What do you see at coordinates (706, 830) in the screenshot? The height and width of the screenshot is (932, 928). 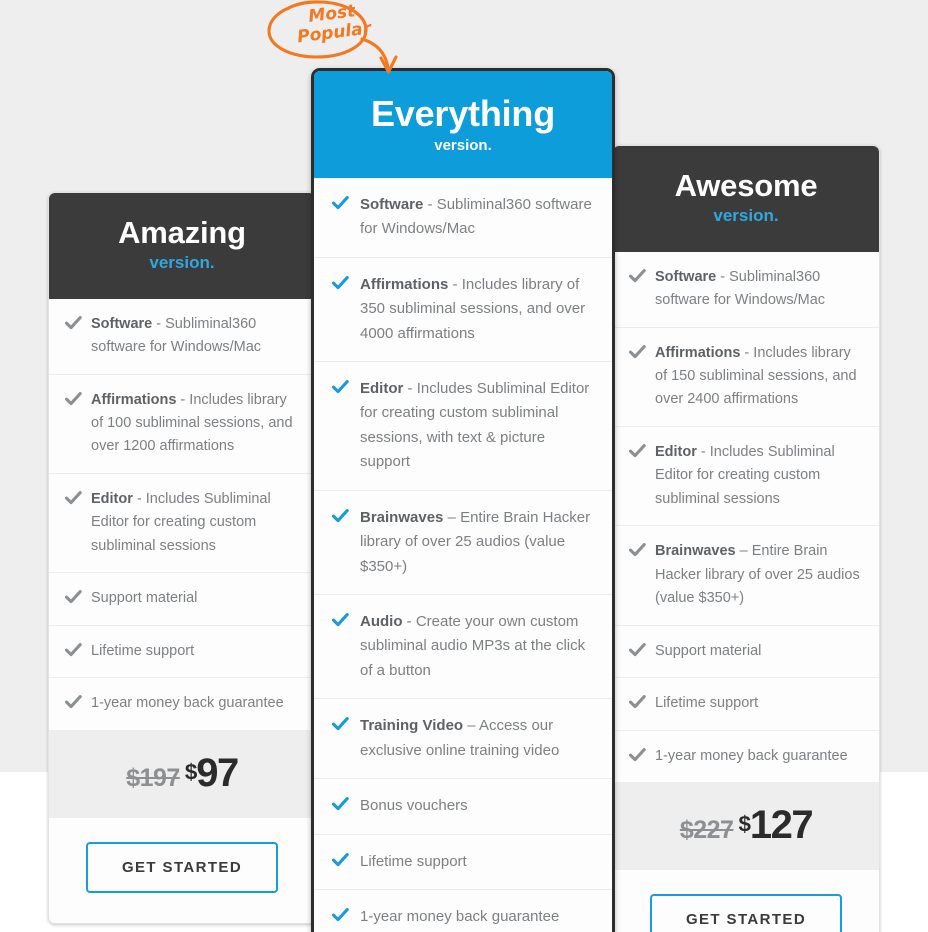 I see `price-old-awesome: $227` at bounding box center [706, 830].